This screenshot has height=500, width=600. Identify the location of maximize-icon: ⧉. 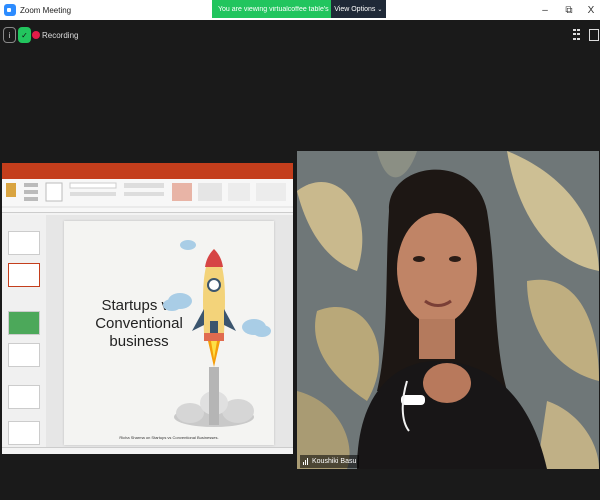
(569, 10).